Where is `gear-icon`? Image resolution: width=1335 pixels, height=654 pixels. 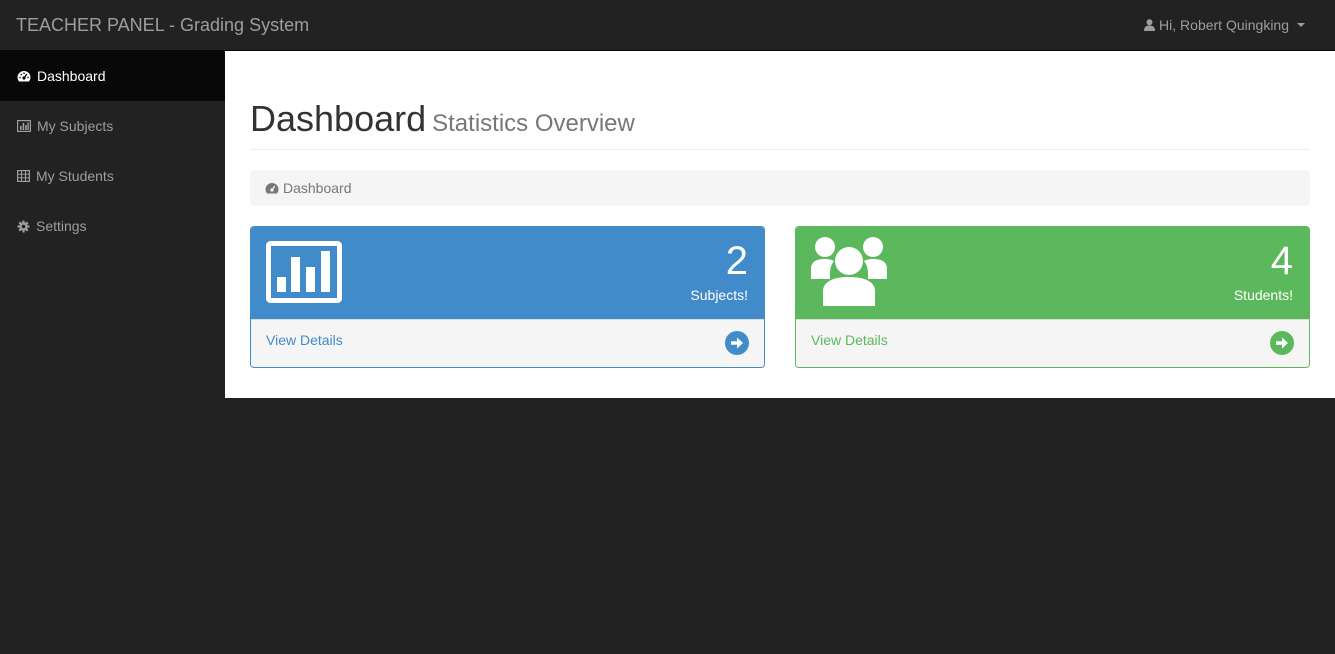
gear-icon is located at coordinates (23, 226).